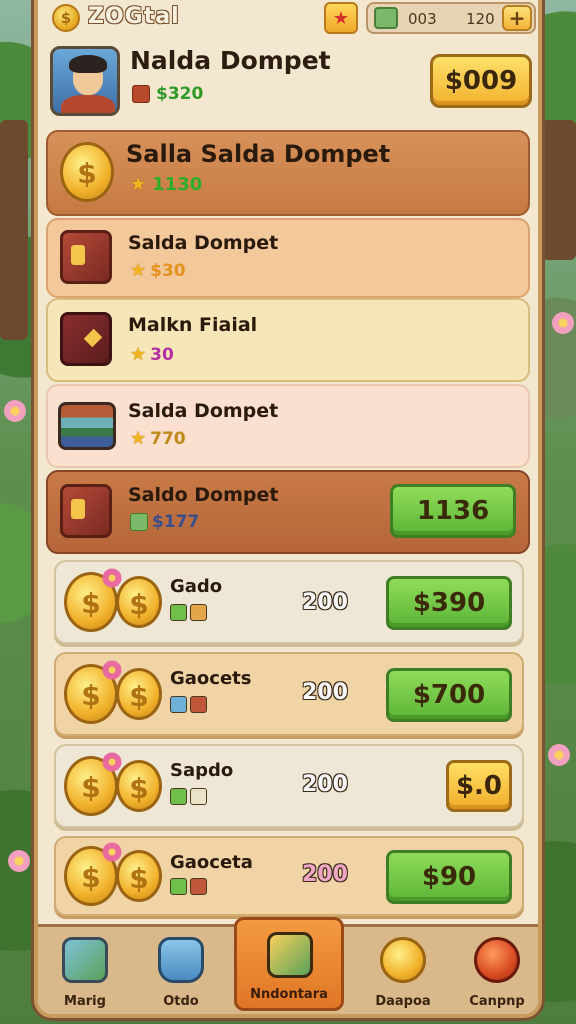  I want to click on profile-name: Nalda Dompet, so click(230, 60).